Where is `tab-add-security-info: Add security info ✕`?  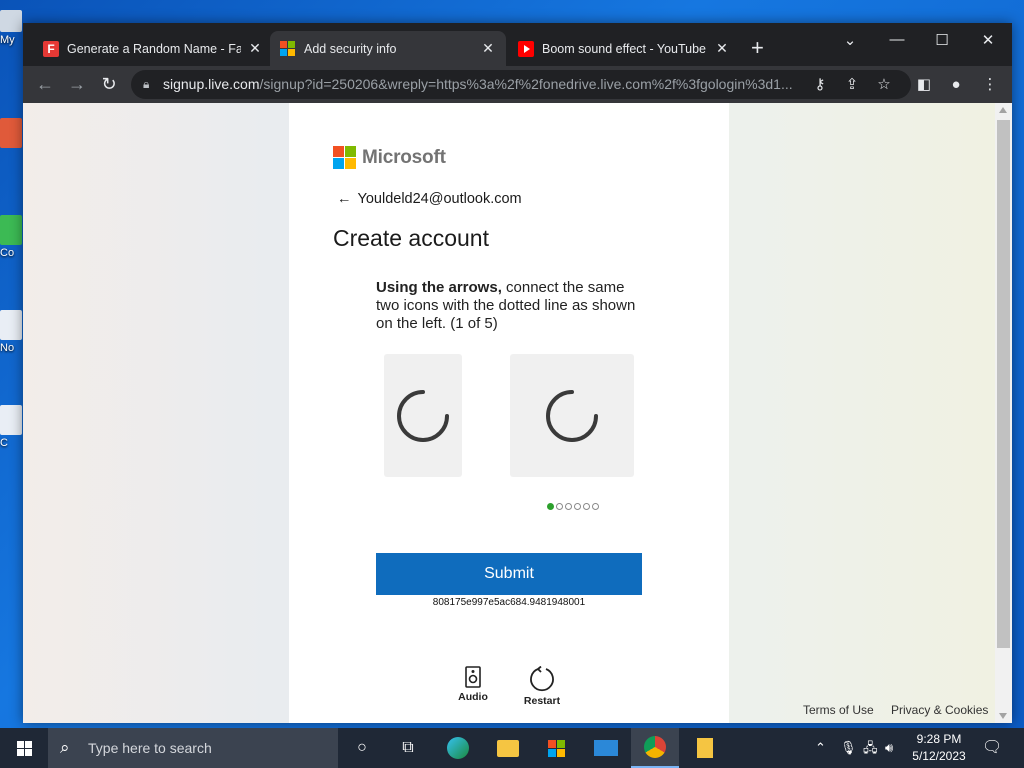 tab-add-security-info: Add security info ✕ is located at coordinates (388, 48).